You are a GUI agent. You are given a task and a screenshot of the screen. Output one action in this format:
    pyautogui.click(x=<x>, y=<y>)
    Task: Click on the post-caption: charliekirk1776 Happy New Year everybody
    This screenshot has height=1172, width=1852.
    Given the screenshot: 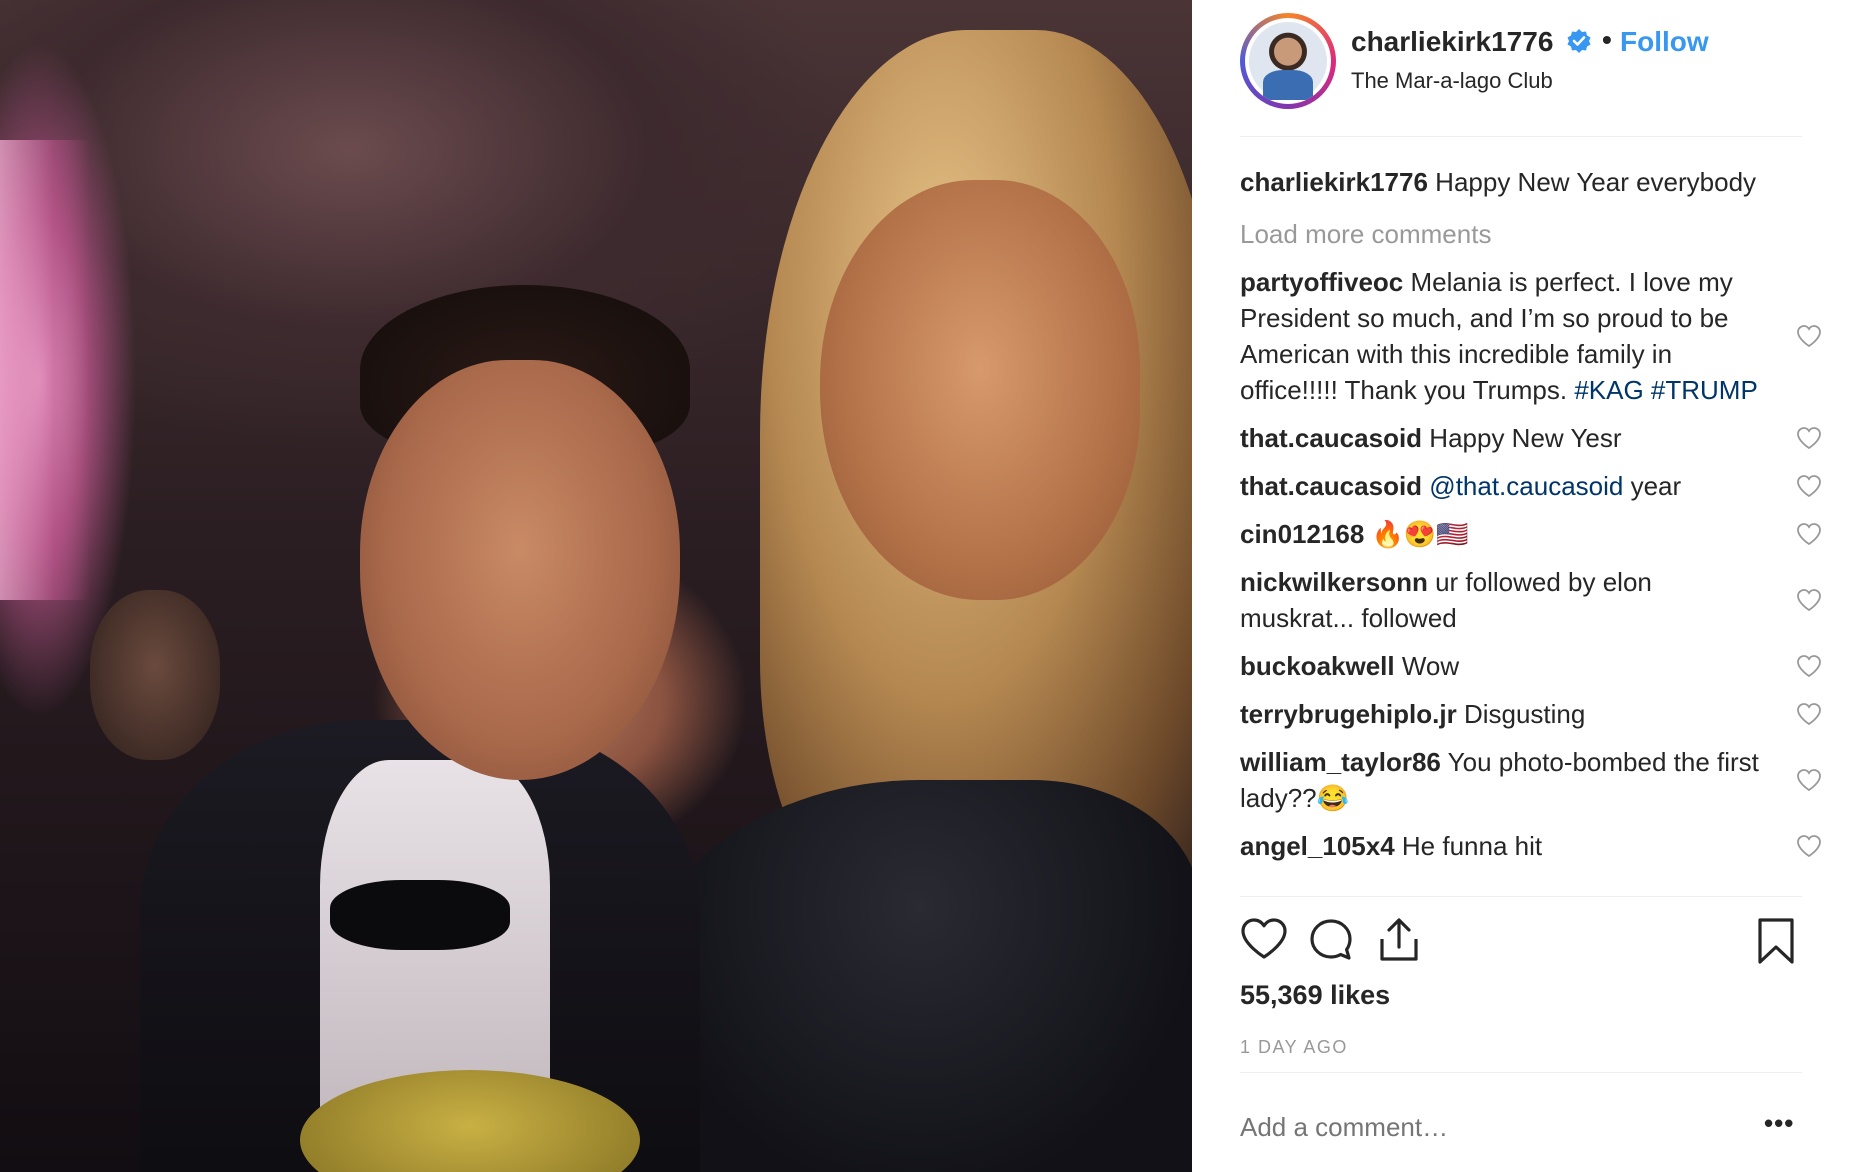 What is the action you would take?
    pyautogui.click(x=1531, y=182)
    